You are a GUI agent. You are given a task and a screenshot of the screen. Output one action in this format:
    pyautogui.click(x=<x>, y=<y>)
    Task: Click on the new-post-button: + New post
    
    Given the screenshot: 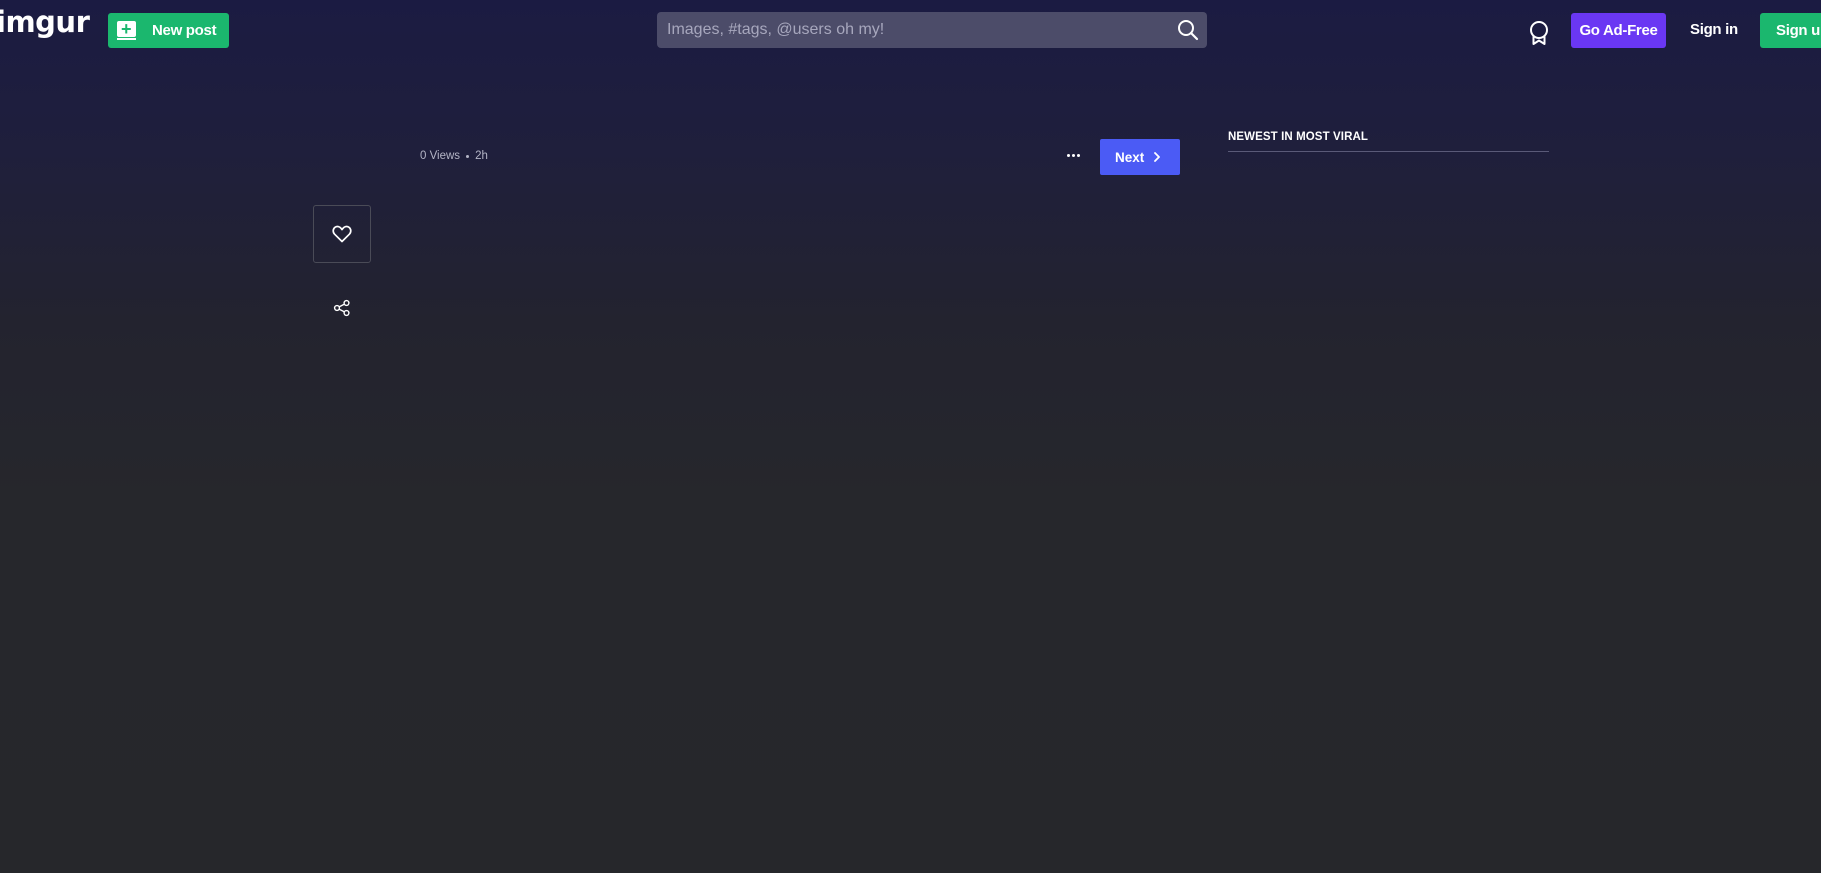 What is the action you would take?
    pyautogui.click(x=168, y=30)
    